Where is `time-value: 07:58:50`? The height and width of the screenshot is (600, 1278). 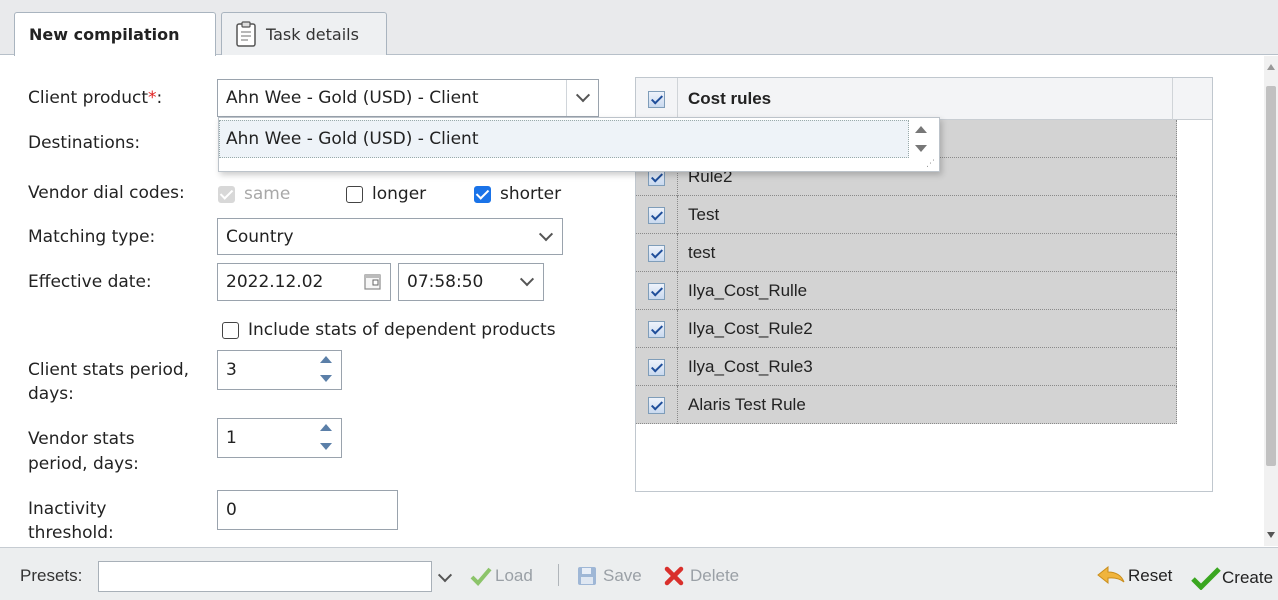 time-value: 07:58:50 is located at coordinates (445, 282).